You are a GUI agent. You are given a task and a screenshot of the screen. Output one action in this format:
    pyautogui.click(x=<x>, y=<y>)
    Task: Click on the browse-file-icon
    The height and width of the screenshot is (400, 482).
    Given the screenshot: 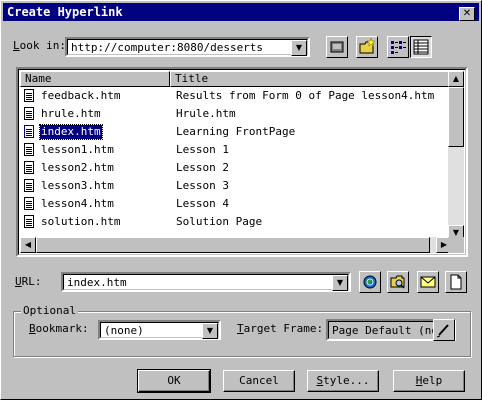 What is the action you would take?
    pyautogui.click(x=397, y=282)
    